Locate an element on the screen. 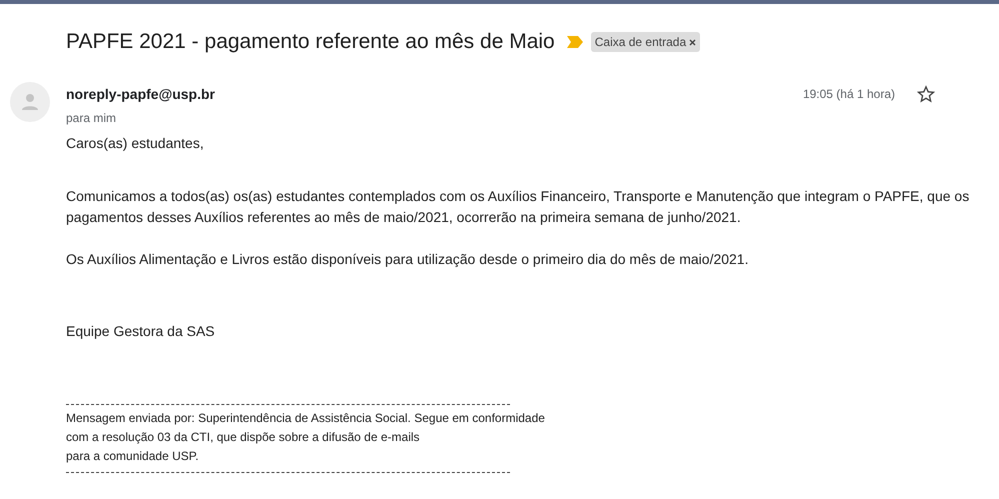  footer-line: para a comunidade USP. is located at coordinates (133, 456).